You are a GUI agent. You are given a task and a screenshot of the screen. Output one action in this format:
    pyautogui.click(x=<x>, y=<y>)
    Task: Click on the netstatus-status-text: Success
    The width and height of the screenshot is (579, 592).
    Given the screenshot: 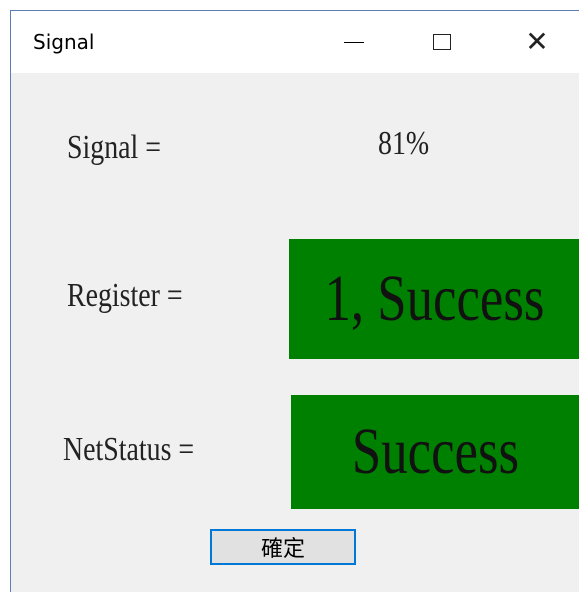 What is the action you would take?
    pyautogui.click(x=435, y=451)
    